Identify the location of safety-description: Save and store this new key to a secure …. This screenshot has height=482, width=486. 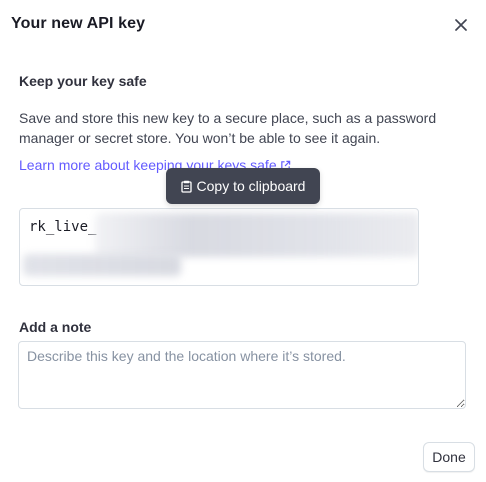
(228, 128).